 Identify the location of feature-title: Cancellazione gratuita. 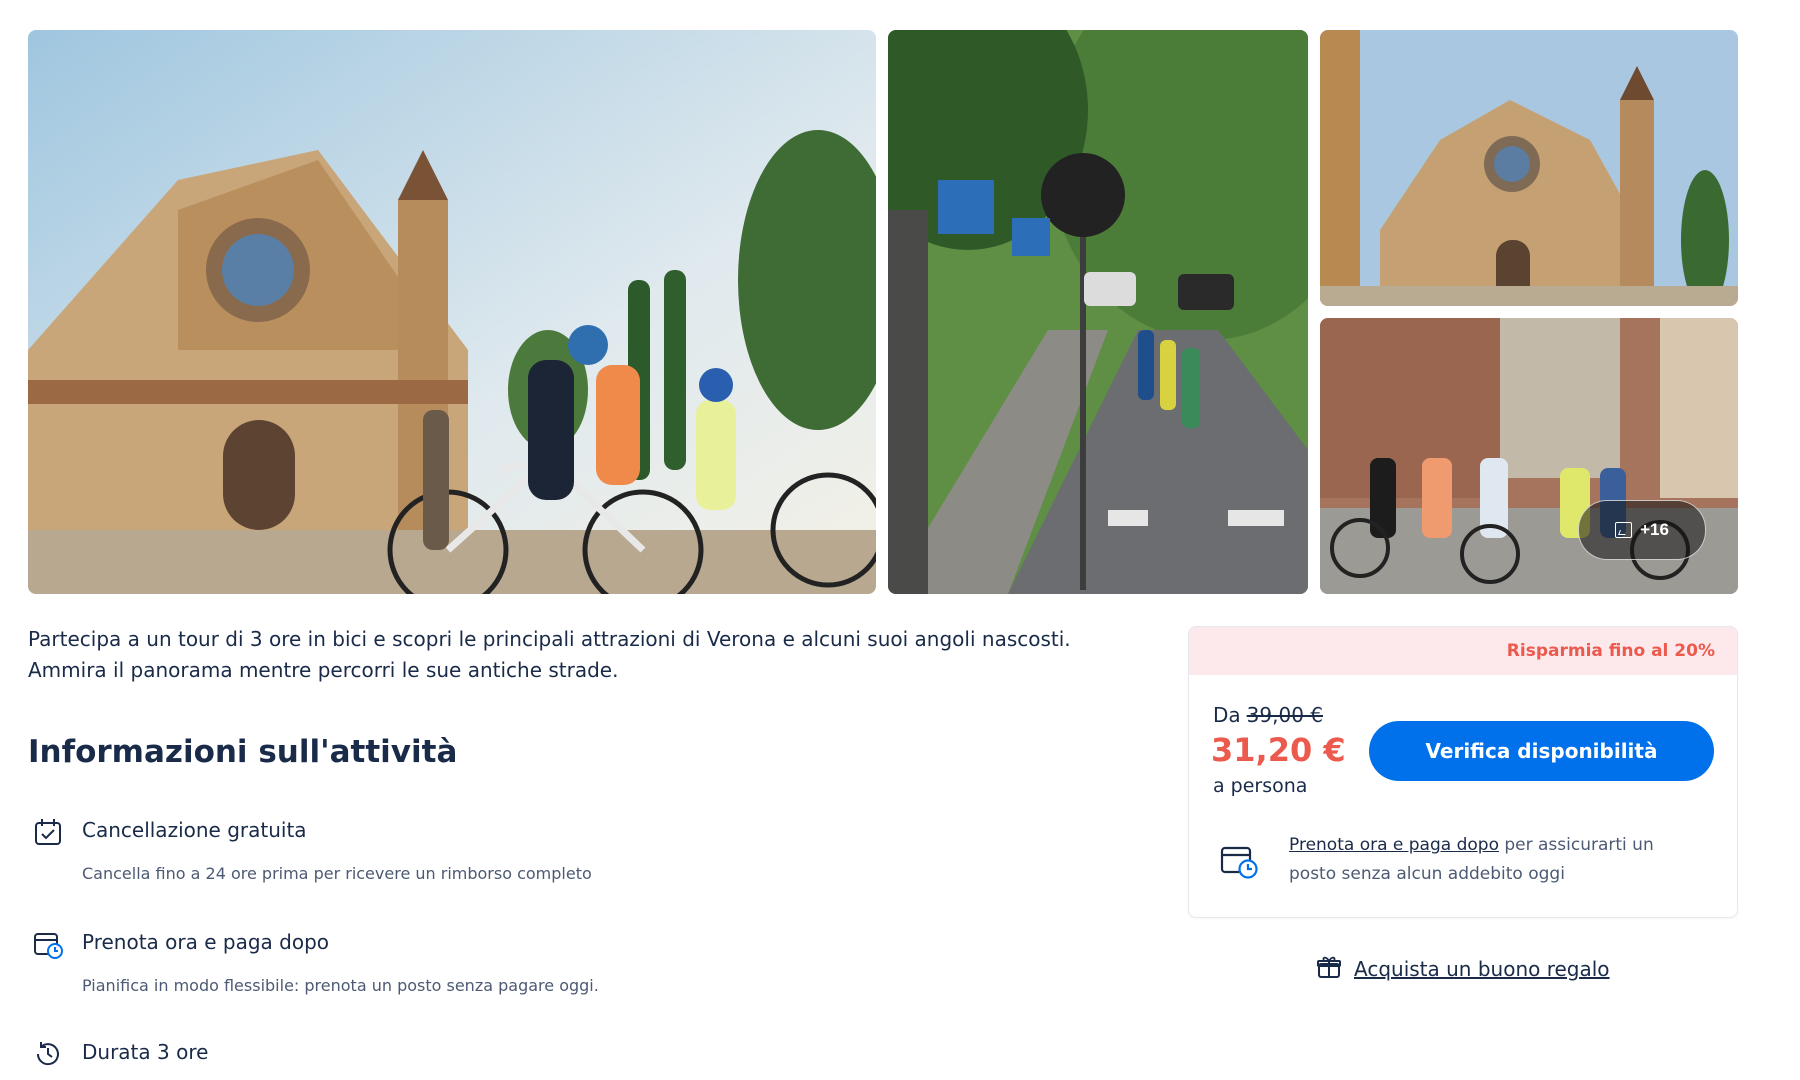
(194, 830).